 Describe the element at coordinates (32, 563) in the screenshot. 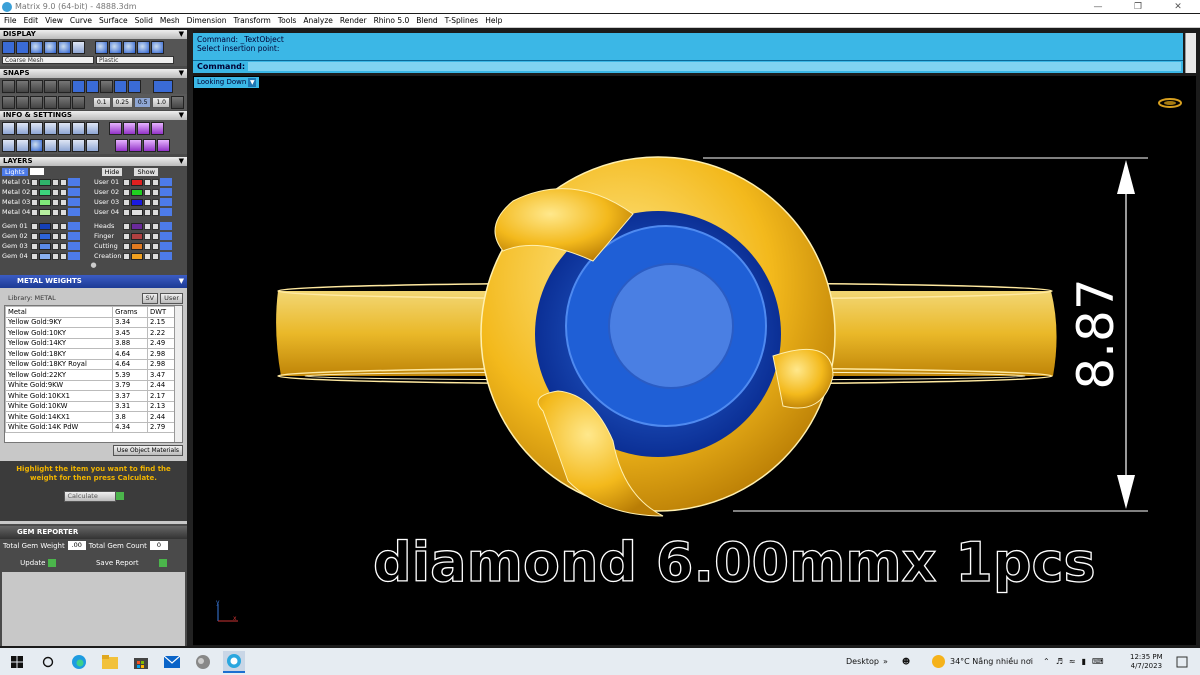

I see `update-button: Update` at that location.